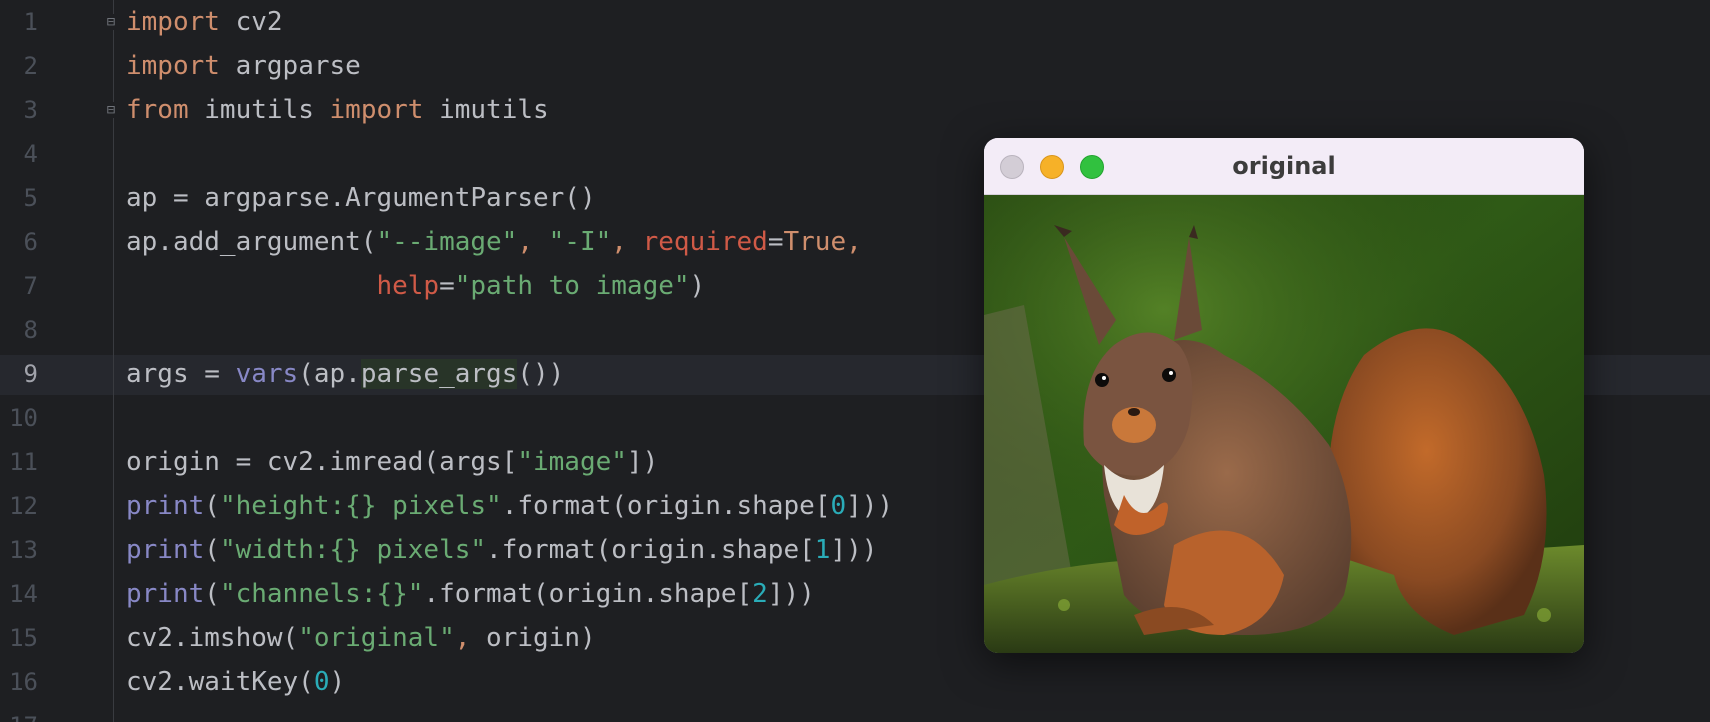 This screenshot has height=722, width=1710. Describe the element at coordinates (572, 462) in the screenshot. I see `code-token: "image"` at that location.